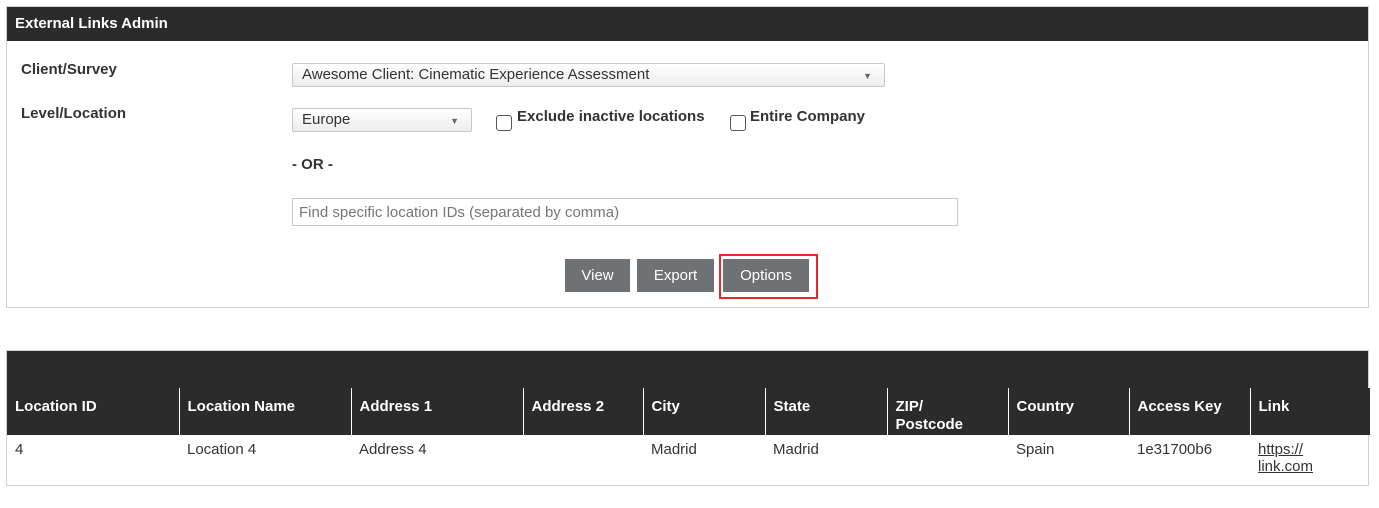 The height and width of the screenshot is (508, 1379). What do you see at coordinates (1309, 411) in the screenshot?
I see `column-header-link: Link` at bounding box center [1309, 411].